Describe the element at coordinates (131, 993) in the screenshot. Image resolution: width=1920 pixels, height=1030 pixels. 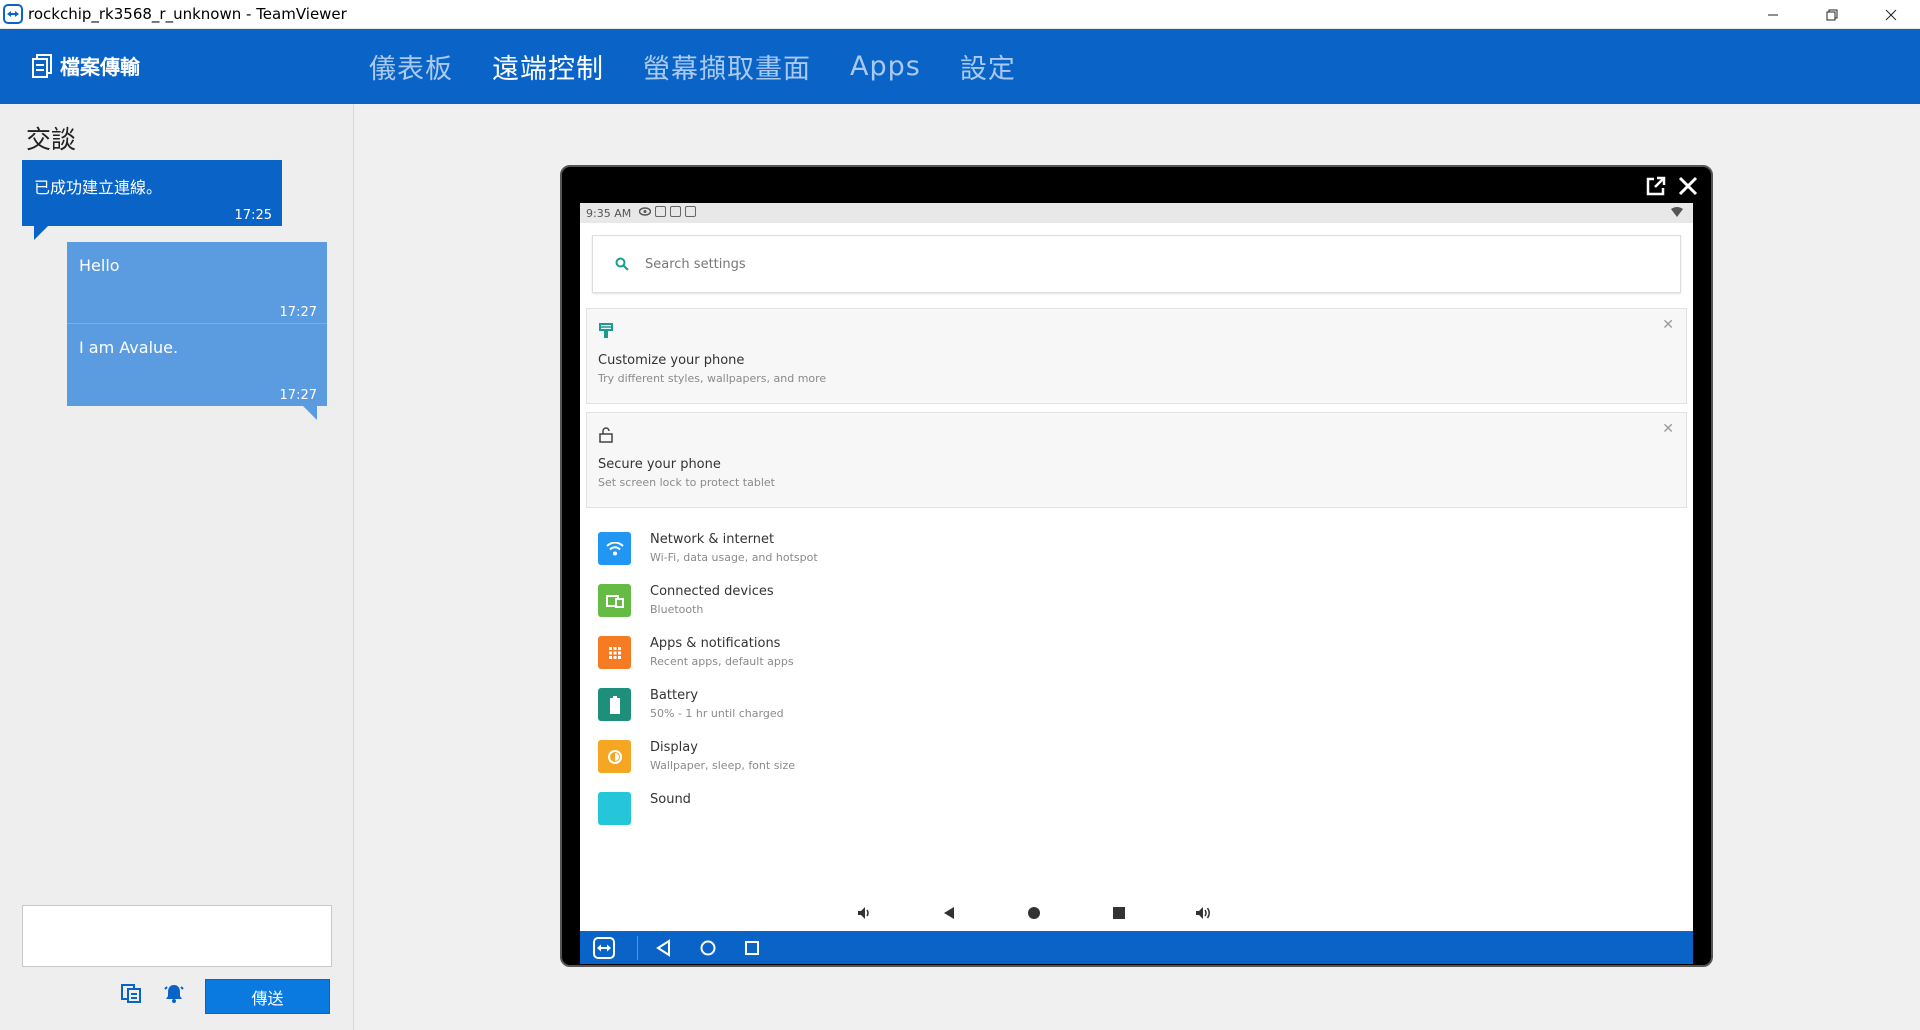
I see `file-send-icon` at that location.